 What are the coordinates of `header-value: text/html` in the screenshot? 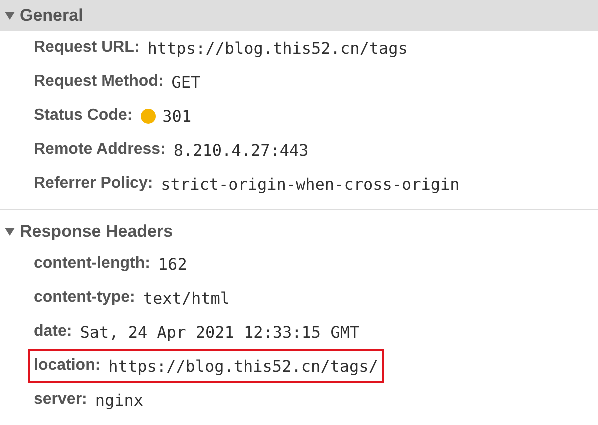 It's located at (186, 298).